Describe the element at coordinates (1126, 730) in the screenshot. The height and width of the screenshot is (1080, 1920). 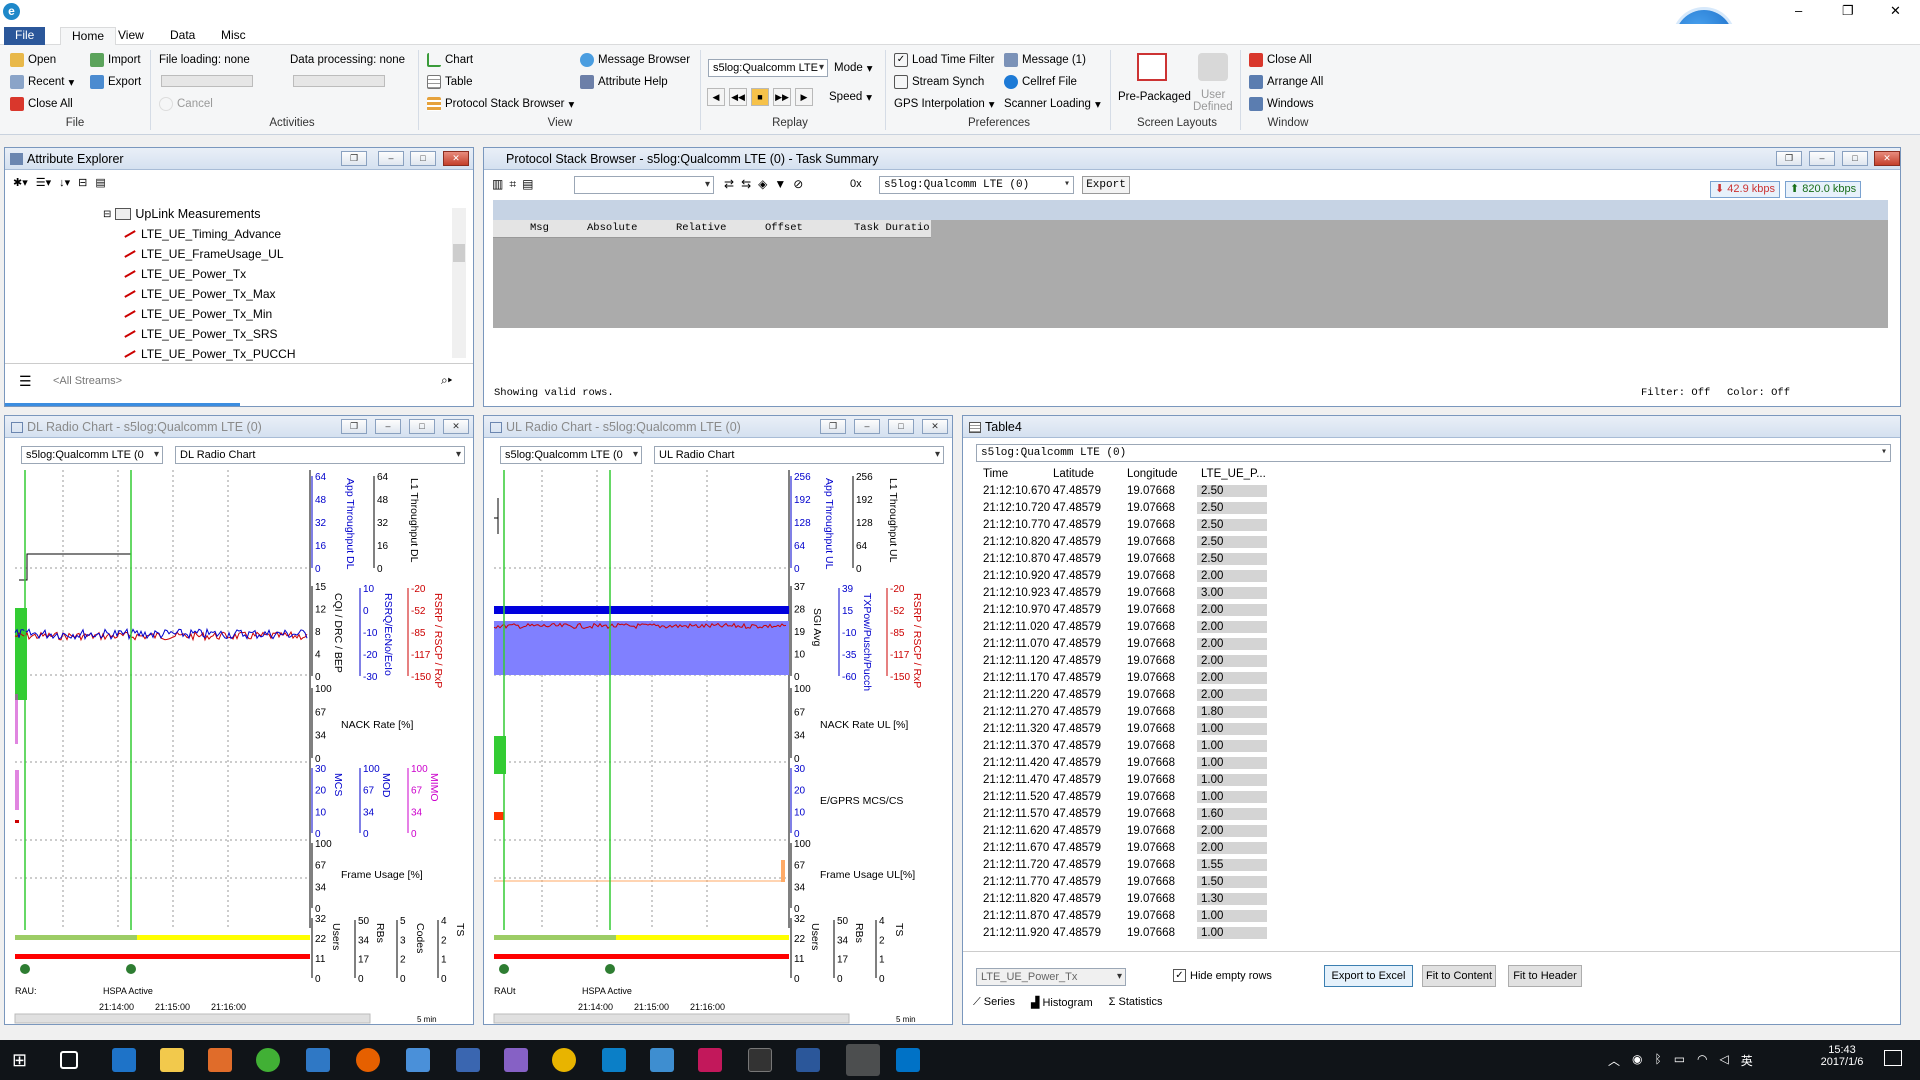
I see `table-row: 21:12:11.320 47.48579 19.07668 1.00` at that location.